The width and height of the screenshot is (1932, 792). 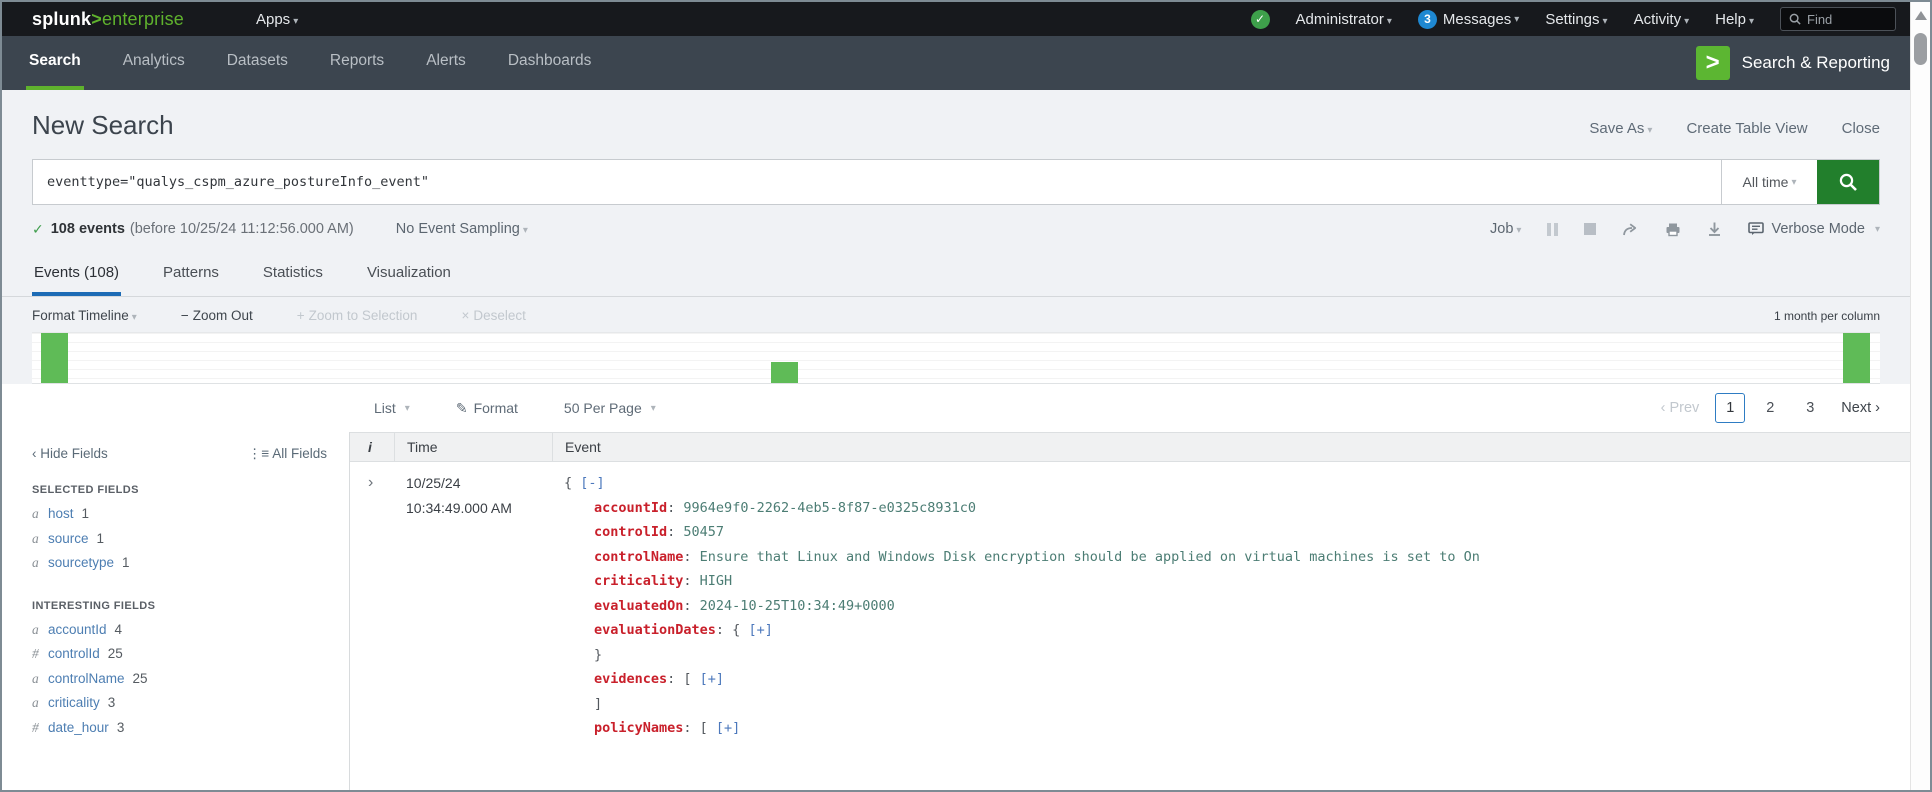 What do you see at coordinates (287, 454) in the screenshot?
I see `all-fields-button: ⋮≡ All Fields` at bounding box center [287, 454].